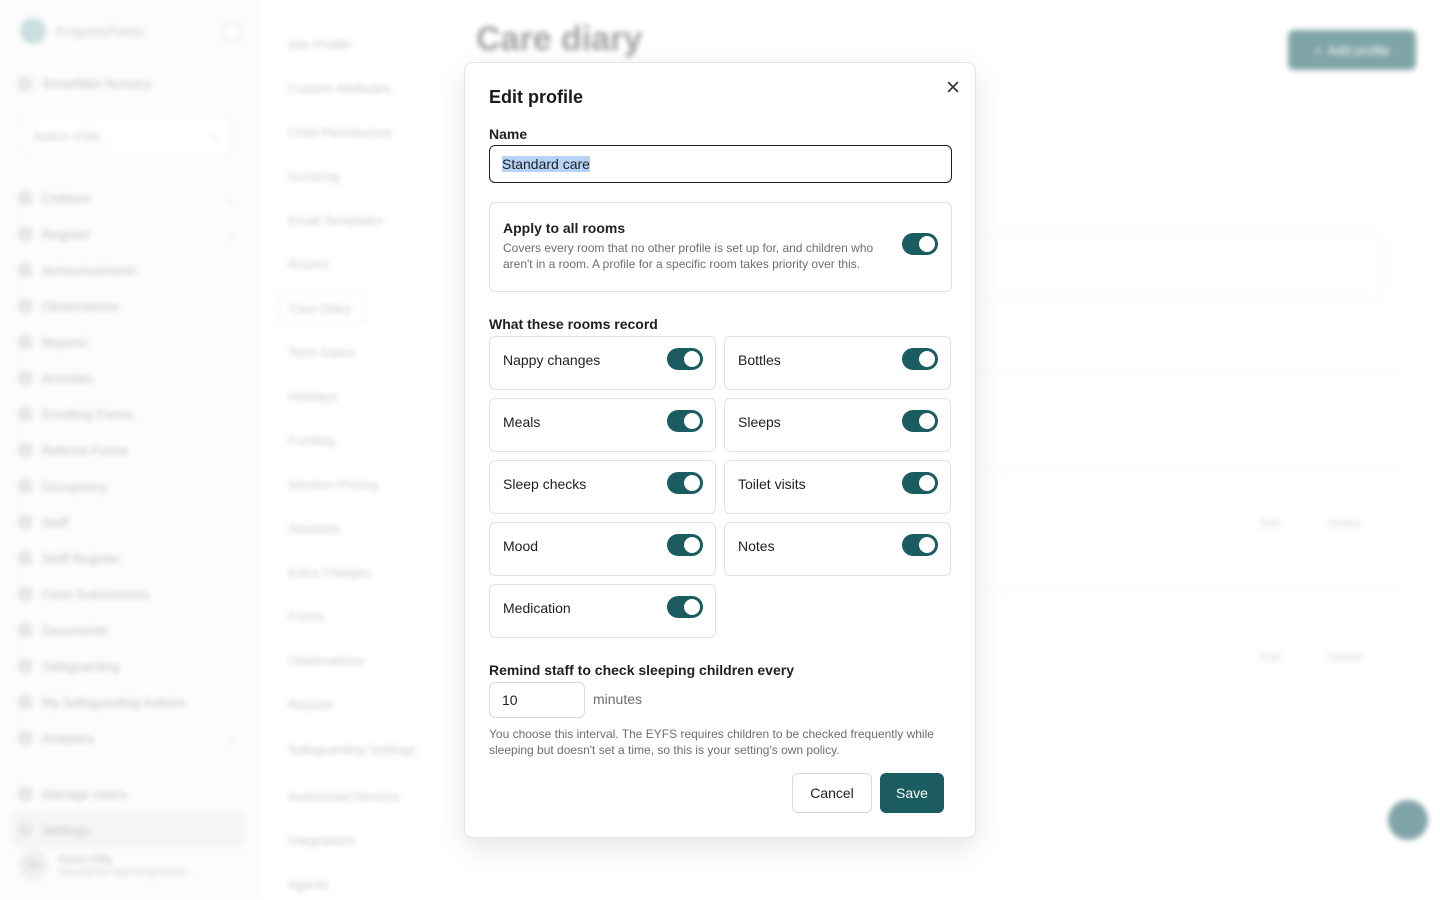  Describe the element at coordinates (545, 484) in the screenshot. I see `record-option-label: Sleep checks` at that location.